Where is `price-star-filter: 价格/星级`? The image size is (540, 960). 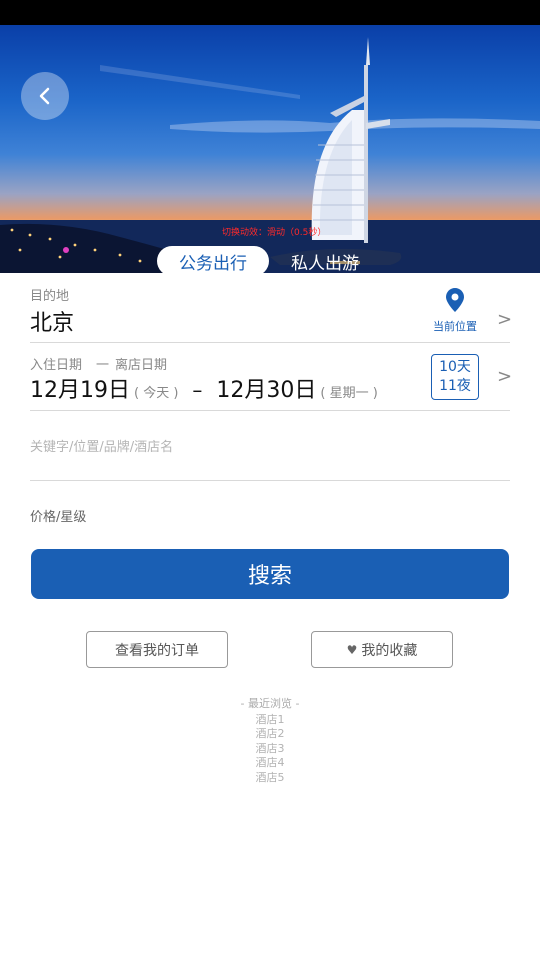
price-star-filter: 价格/星级 is located at coordinates (58, 515).